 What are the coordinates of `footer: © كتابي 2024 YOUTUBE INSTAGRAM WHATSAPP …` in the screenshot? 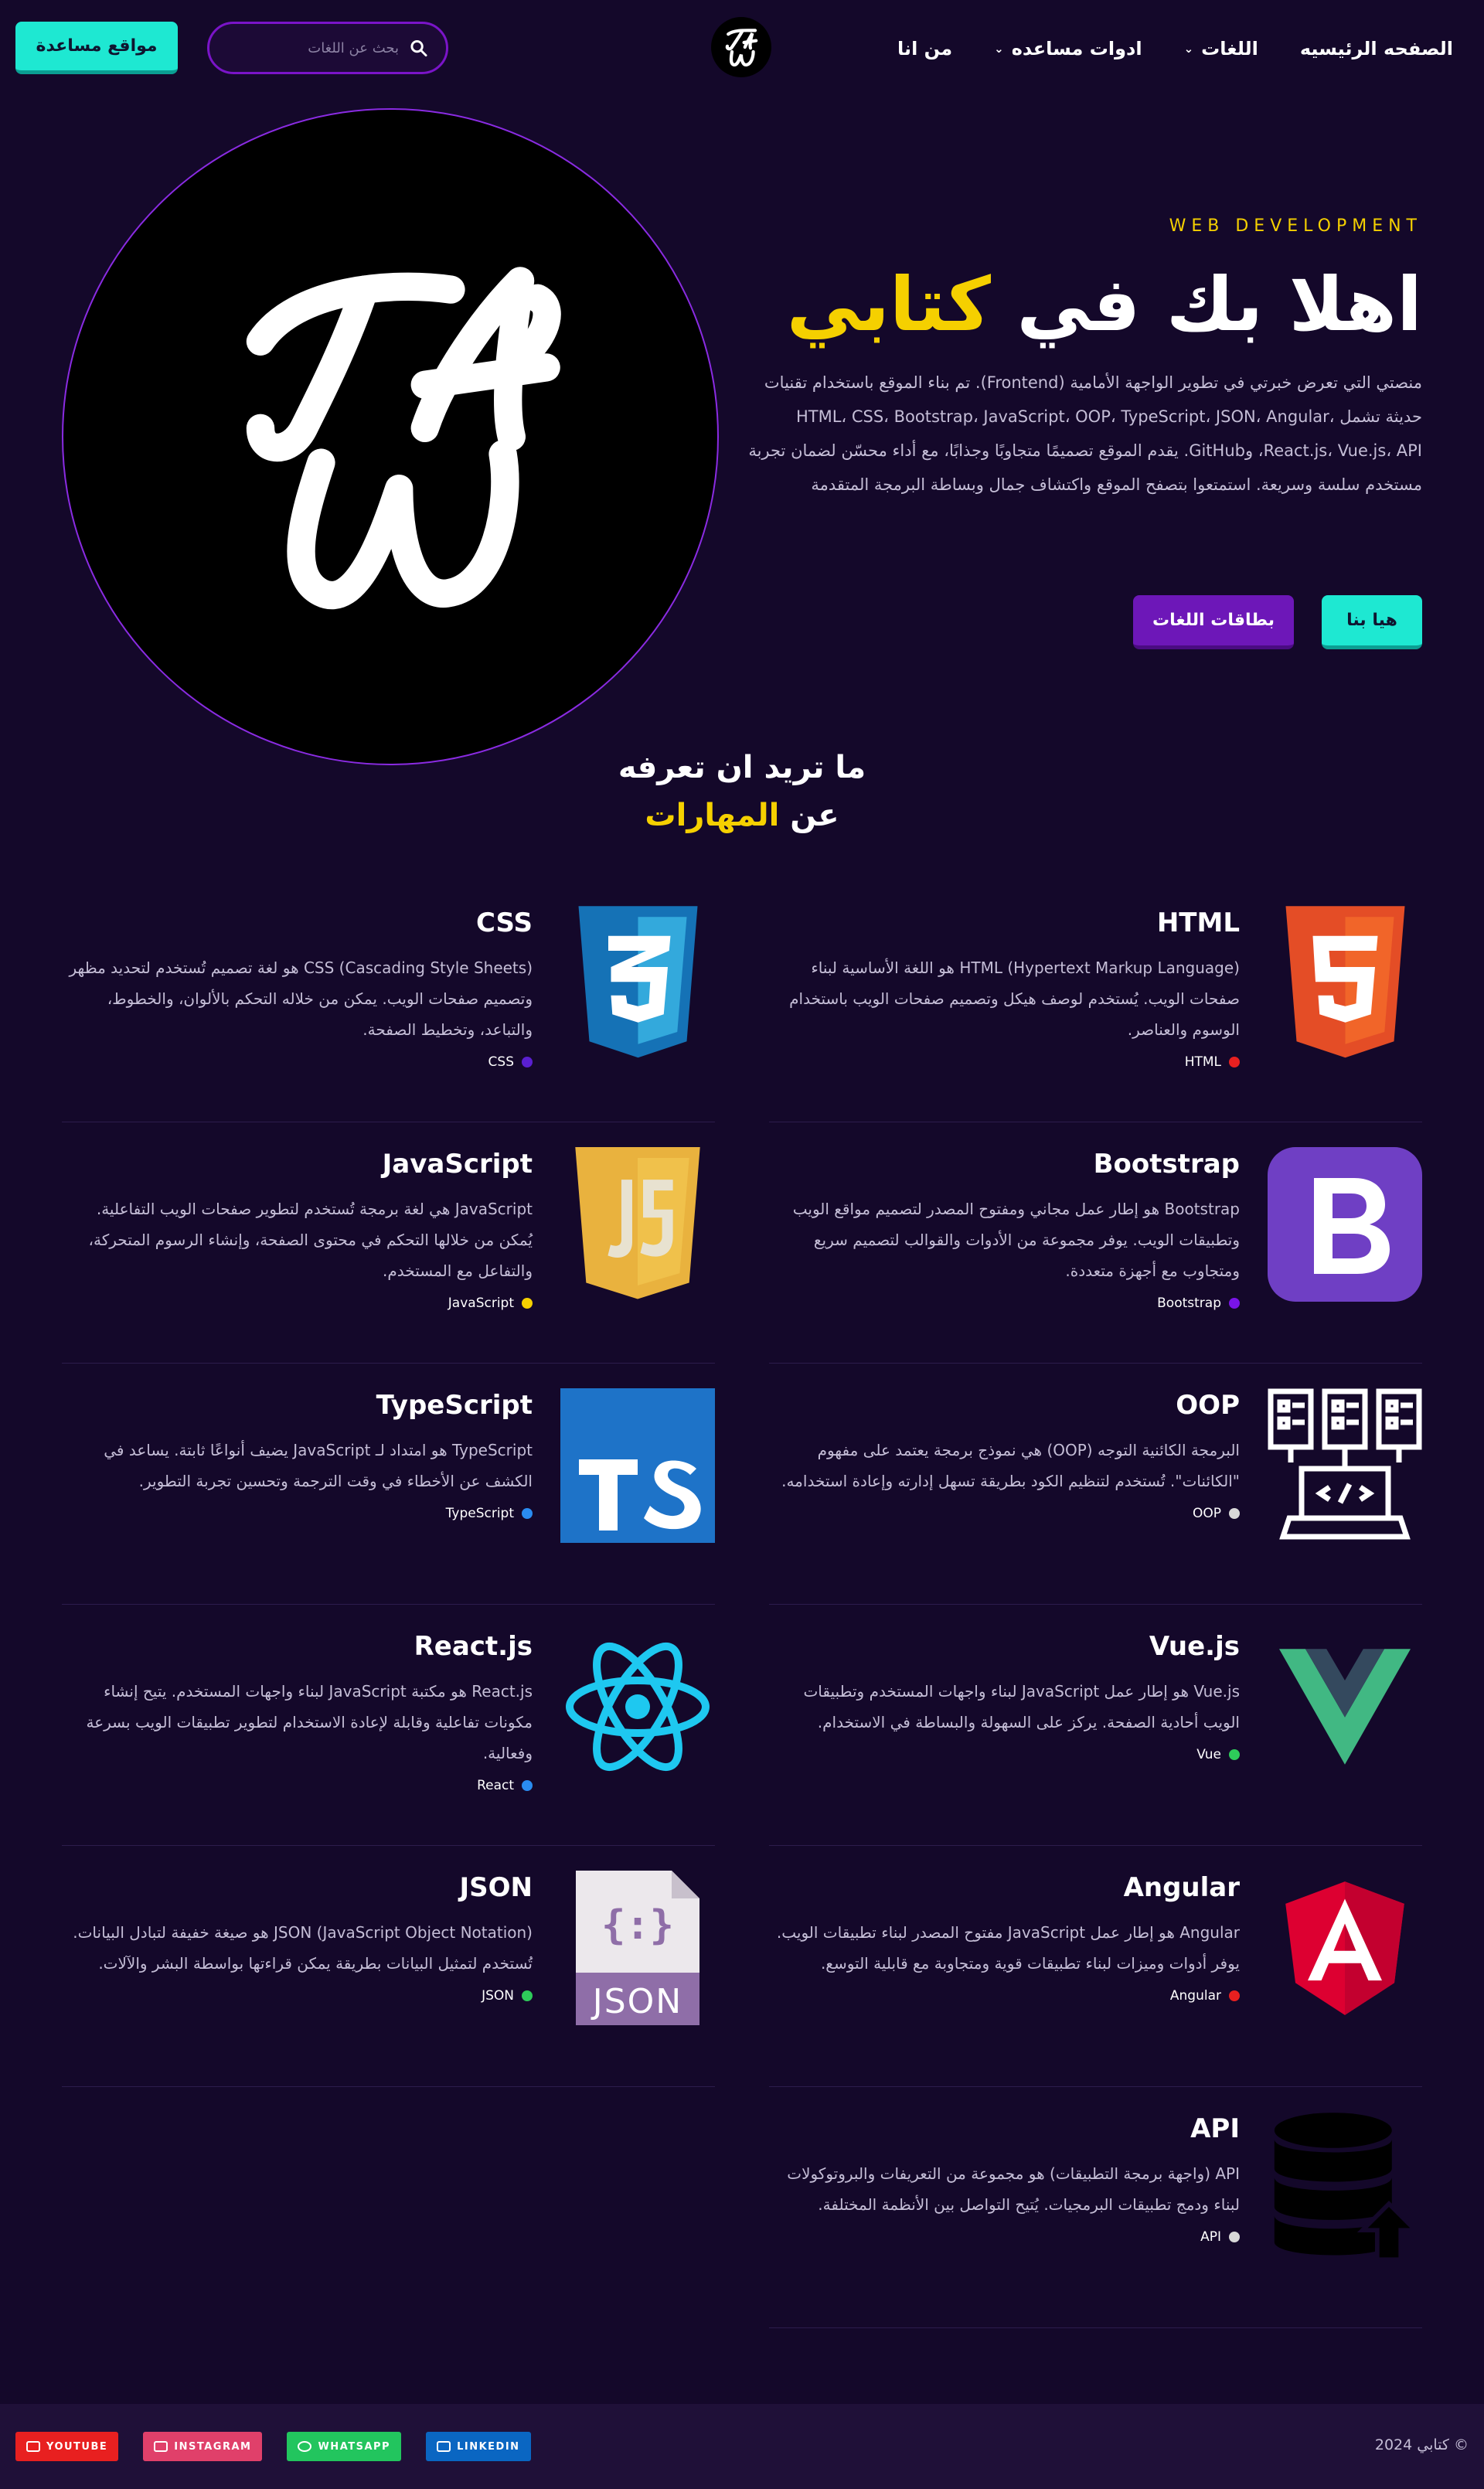 It's located at (742, 2446).